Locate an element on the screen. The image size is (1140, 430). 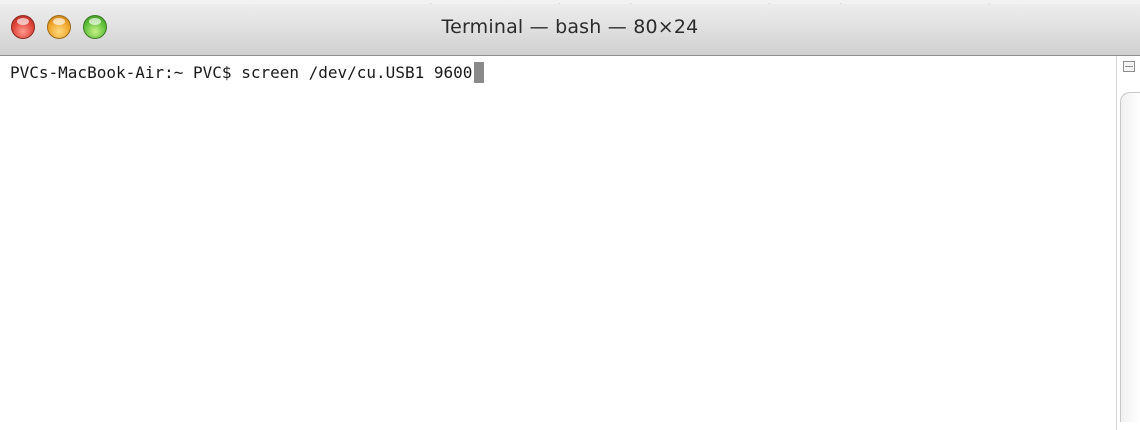
text-cursor is located at coordinates (479, 72).